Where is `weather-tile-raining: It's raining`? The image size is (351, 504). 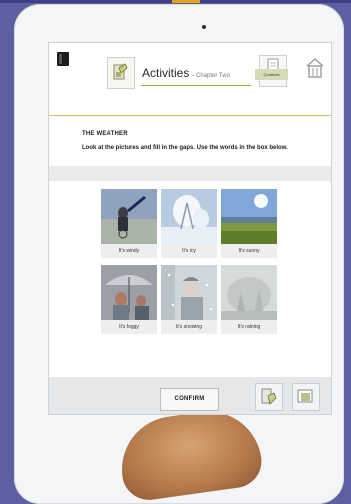
weather-tile-raining: It's raining is located at coordinates (249, 299).